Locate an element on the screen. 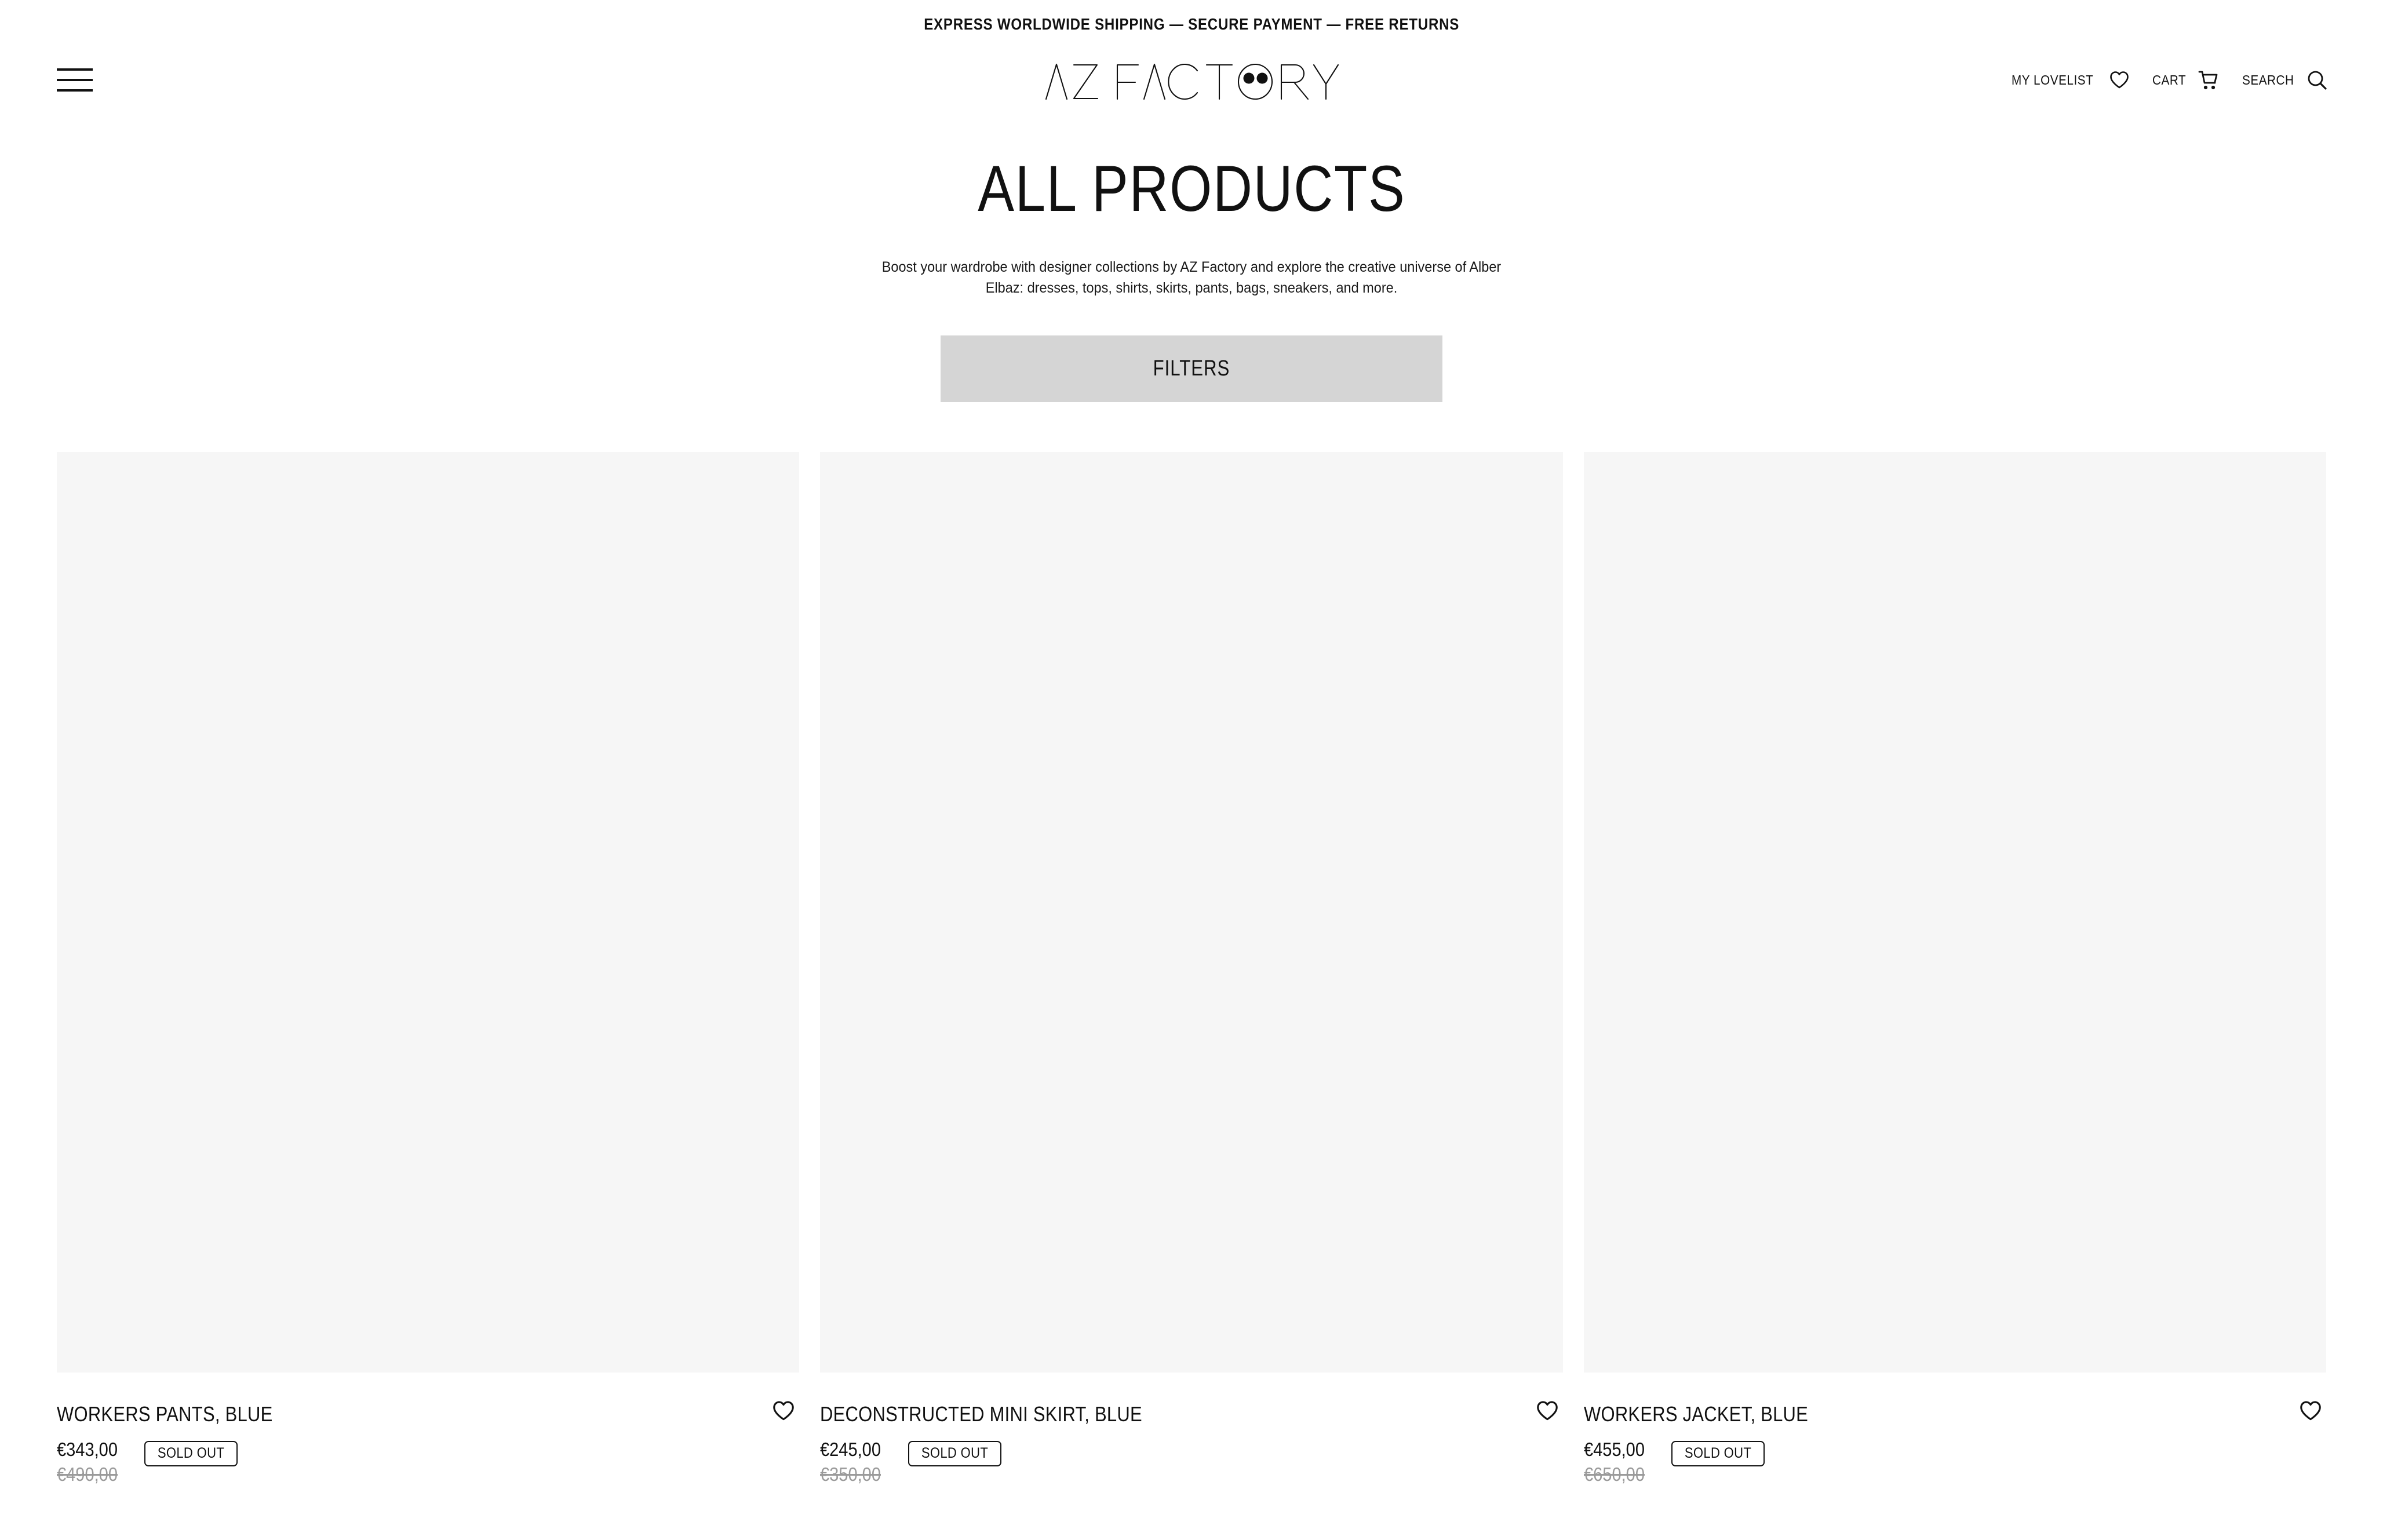 Image resolution: width=2383 pixels, height=1540 pixels. product-title: WORKERS JACKET, BLUE is located at coordinates (1774, 1414).